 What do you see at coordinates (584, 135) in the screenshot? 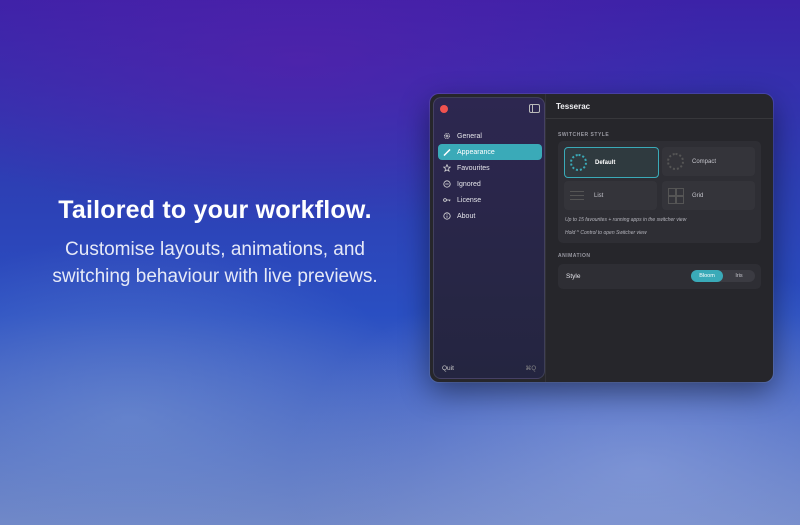
I see `switcher-style-label: SWITCHER STYLE` at bounding box center [584, 135].